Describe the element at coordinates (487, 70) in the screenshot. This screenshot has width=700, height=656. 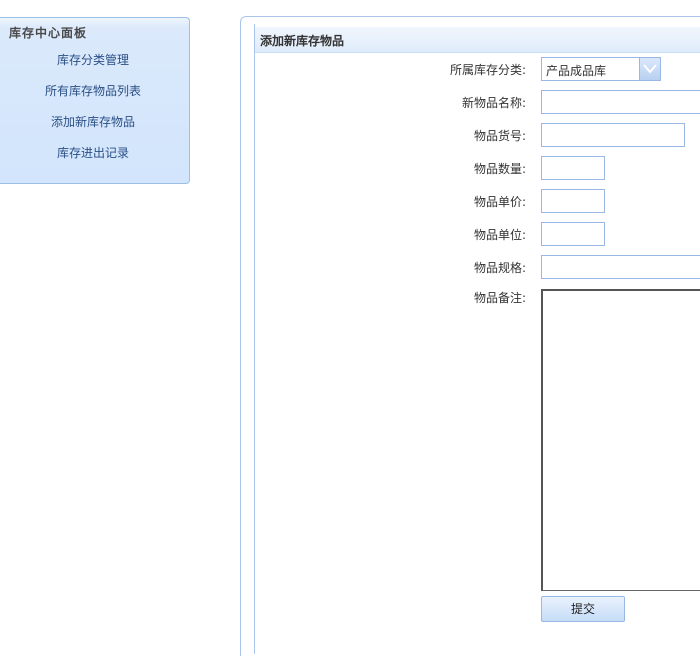
I see `category-label: 所属库存分类:` at that location.